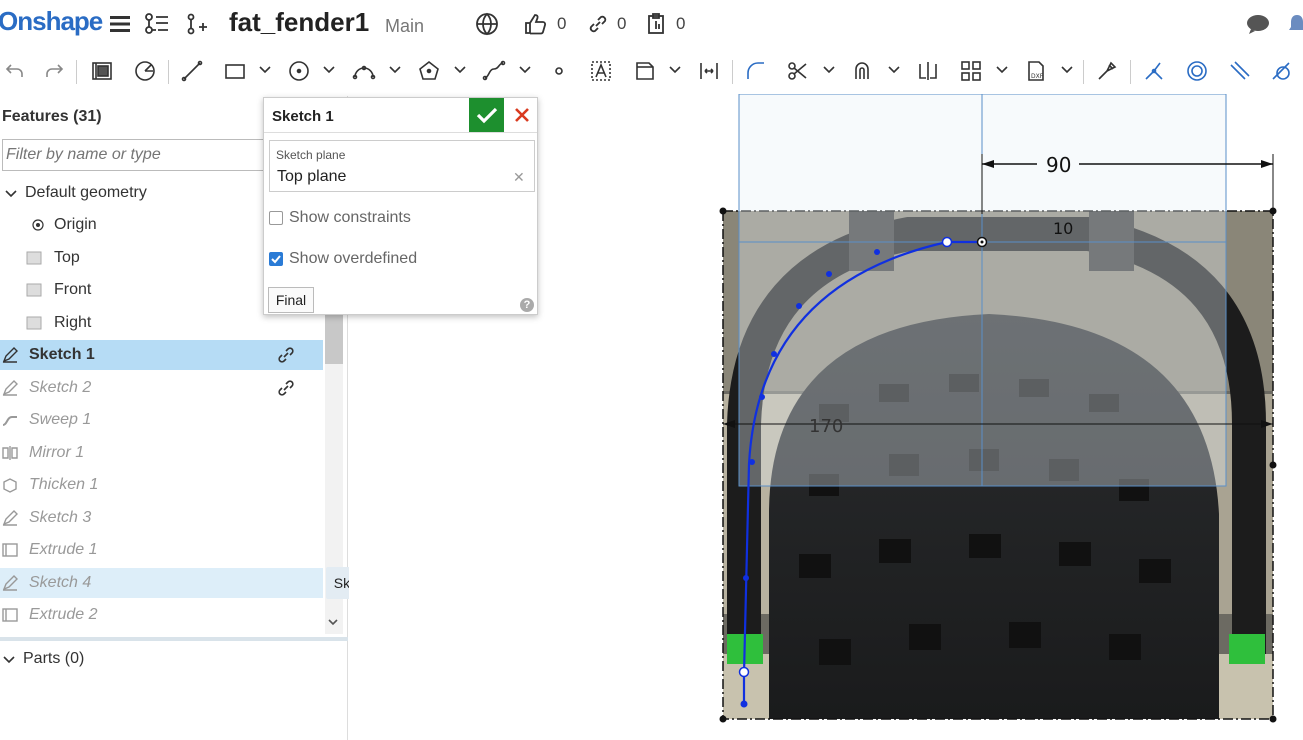 Image resolution: width=1303 pixels, height=740 pixels. What do you see at coordinates (161, 420) in the screenshot?
I see `feature-item-sweep-1: Sweep 1` at bounding box center [161, 420].